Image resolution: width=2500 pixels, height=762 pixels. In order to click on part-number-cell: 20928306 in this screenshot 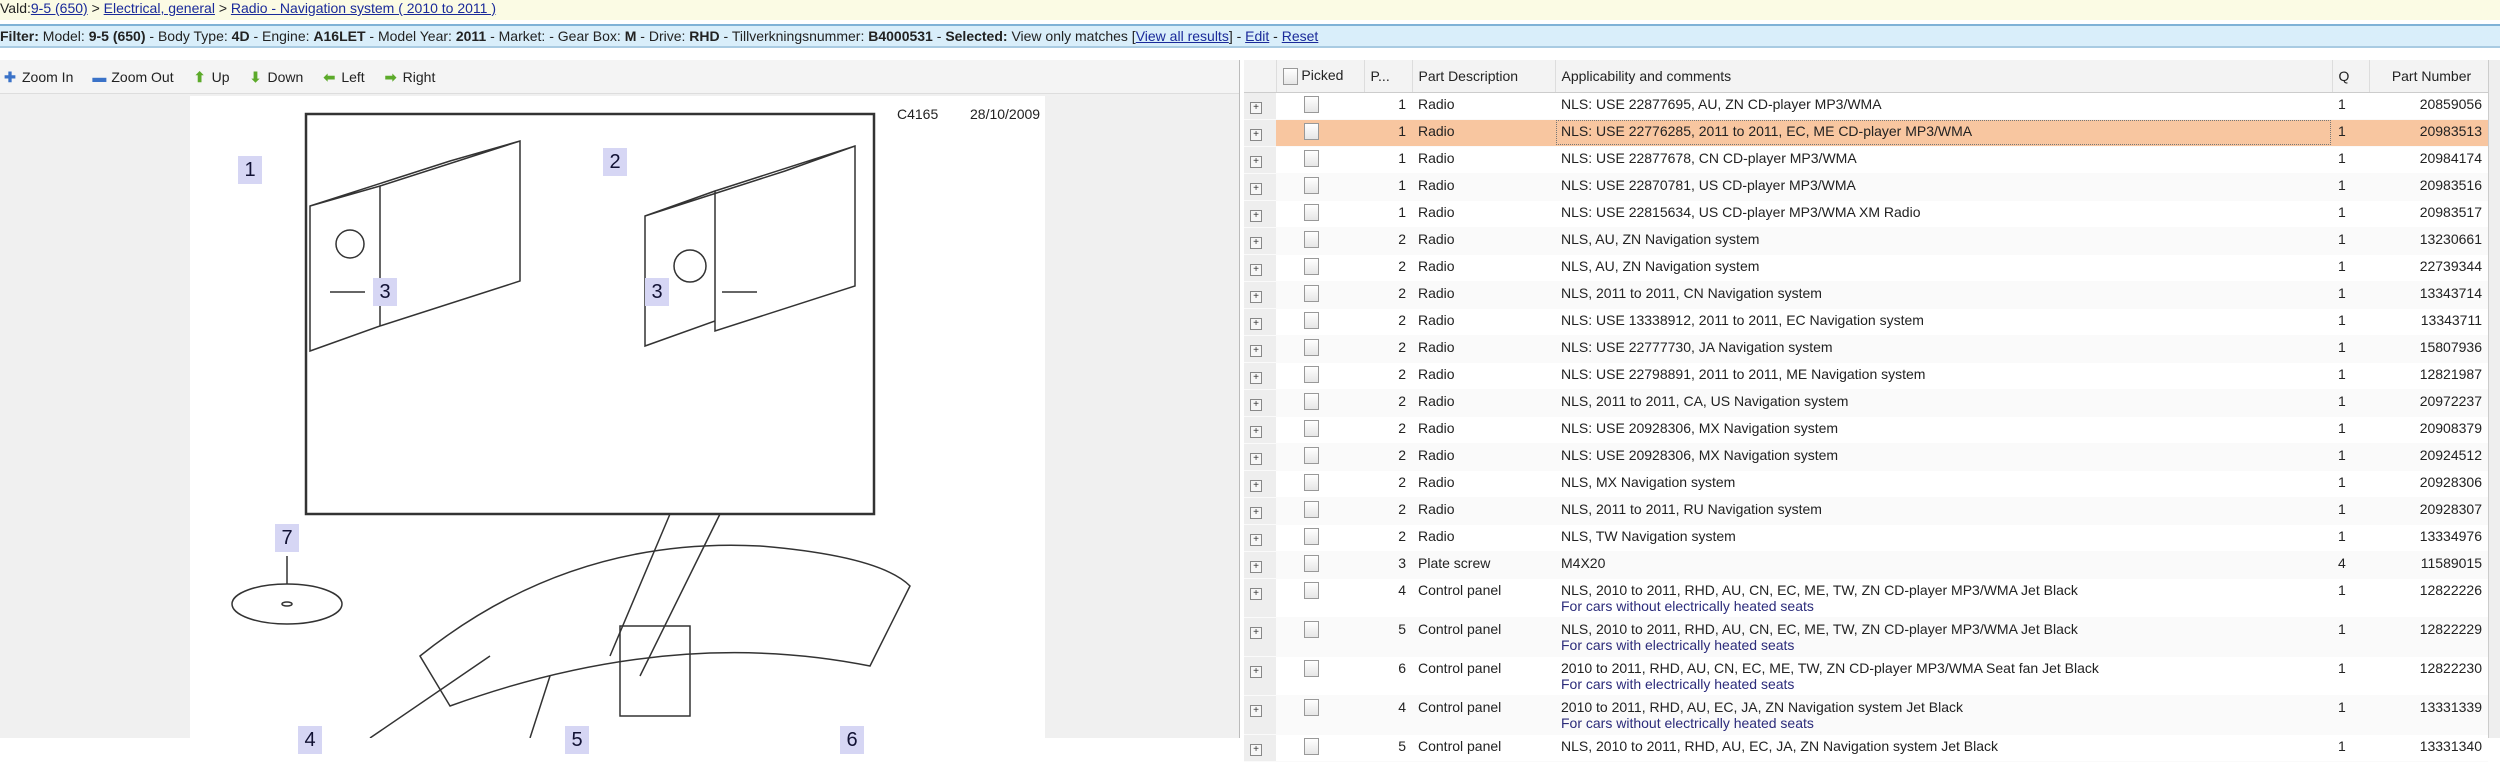, I will do `click(2428, 484)`.